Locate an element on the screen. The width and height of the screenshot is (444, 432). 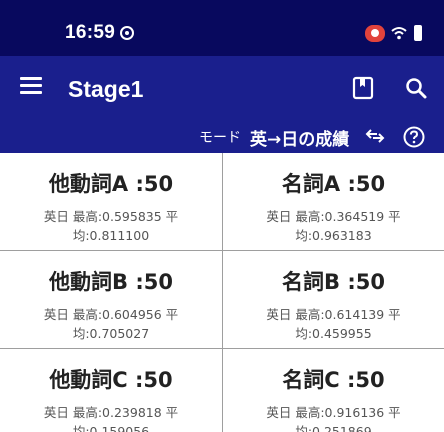
swap-icon is located at coordinates (375, 136).